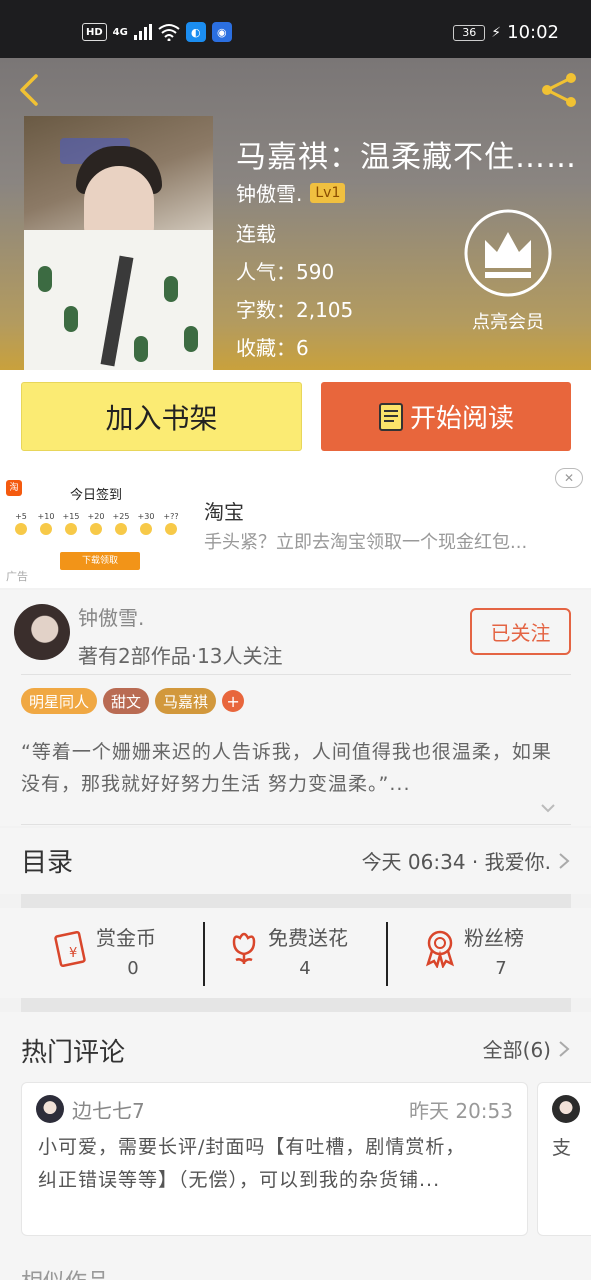 This screenshot has height=1280, width=591. I want to click on tag-list: 明星同人 甜文 马嘉祺 +, so click(133, 701).